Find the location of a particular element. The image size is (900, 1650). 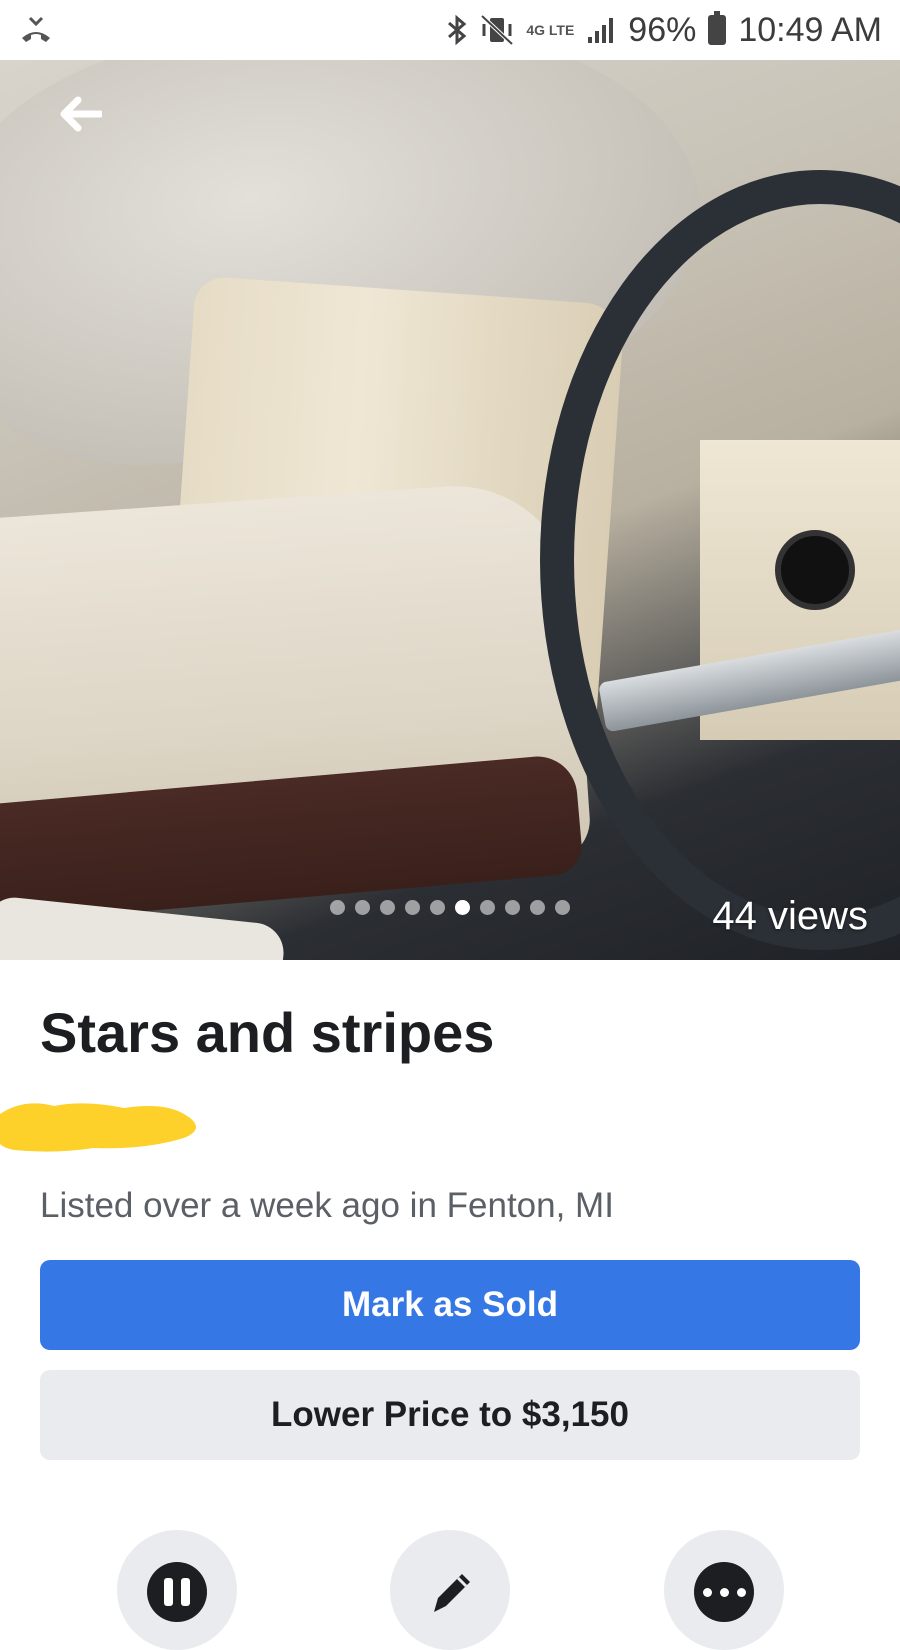

more-options-button is located at coordinates (724, 1590).